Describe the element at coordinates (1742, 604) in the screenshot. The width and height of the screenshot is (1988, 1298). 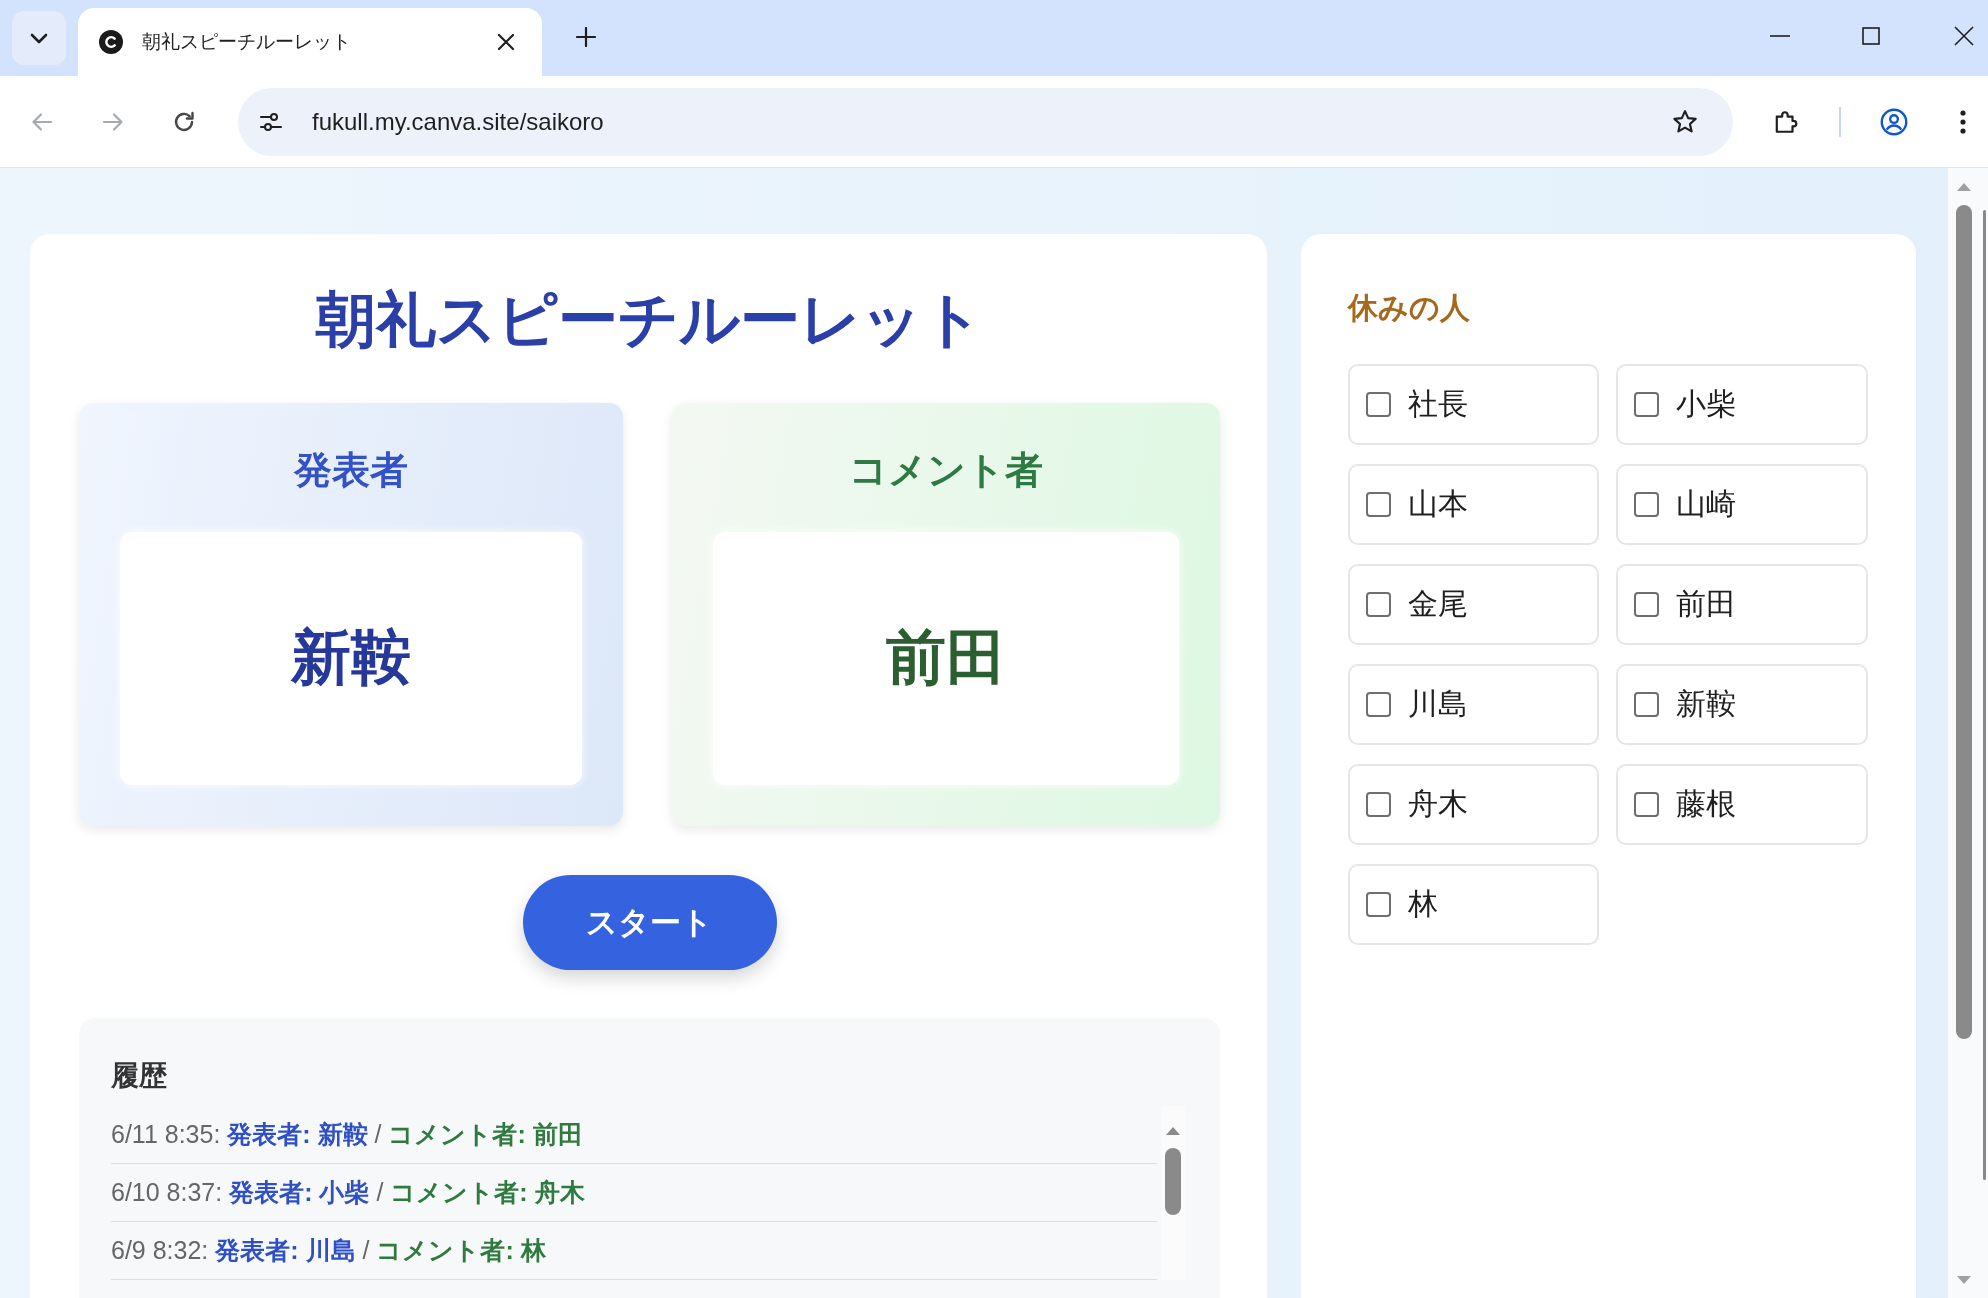
I see `absent-option: 前田` at that location.